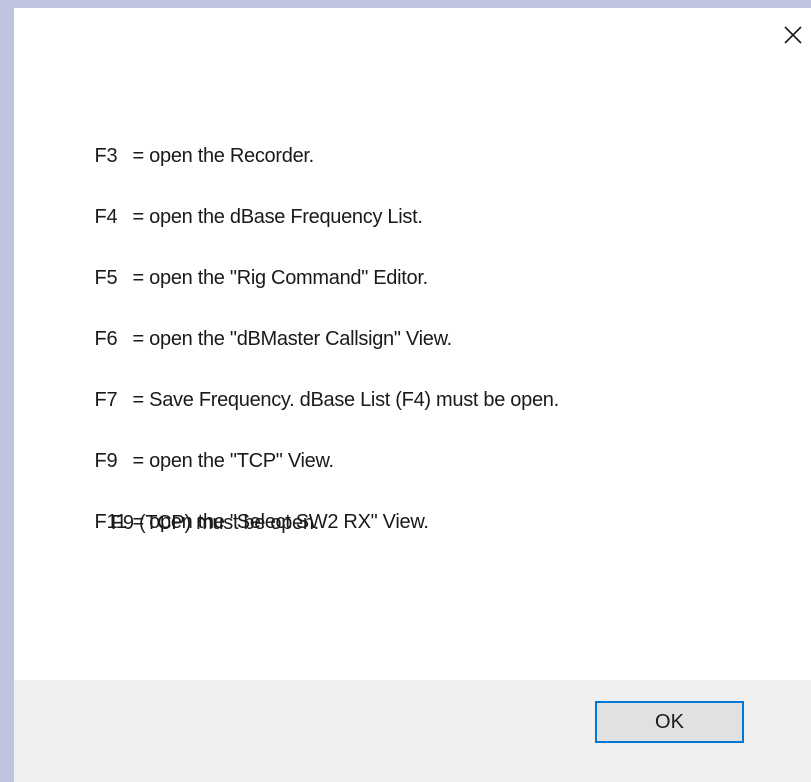 This screenshot has height=782, width=811. I want to click on shortcut-key: F3, so click(106, 156).